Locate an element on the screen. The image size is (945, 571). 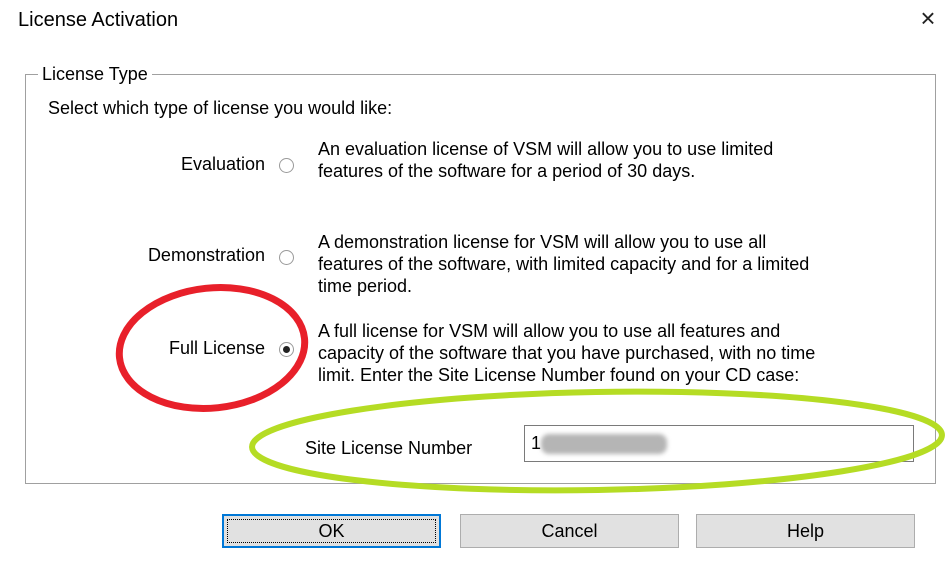
close-icon: × is located at coordinates (928, 18).